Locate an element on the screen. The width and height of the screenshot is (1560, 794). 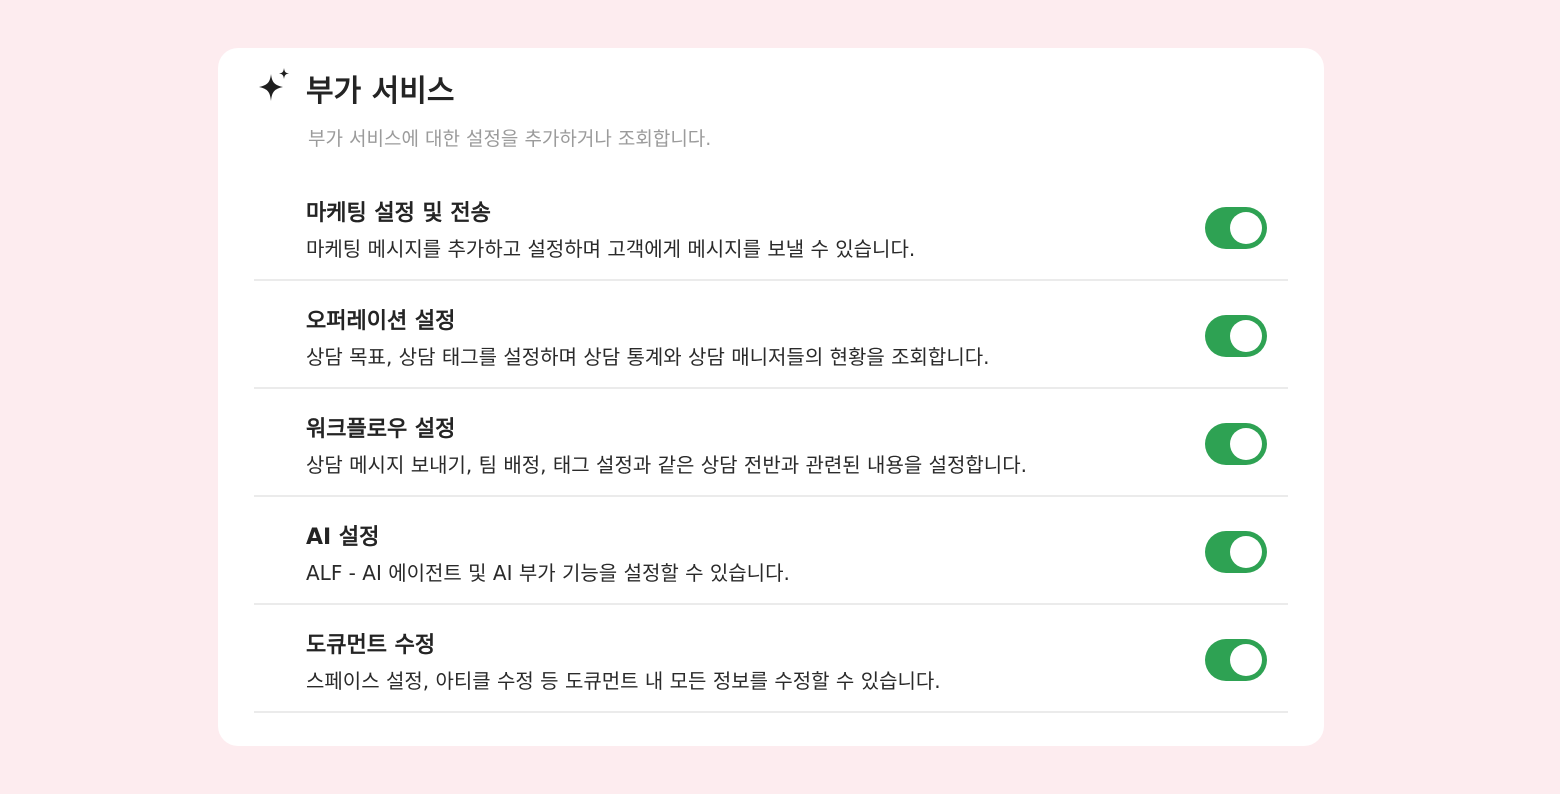
marketing-toggle is located at coordinates (1236, 228).